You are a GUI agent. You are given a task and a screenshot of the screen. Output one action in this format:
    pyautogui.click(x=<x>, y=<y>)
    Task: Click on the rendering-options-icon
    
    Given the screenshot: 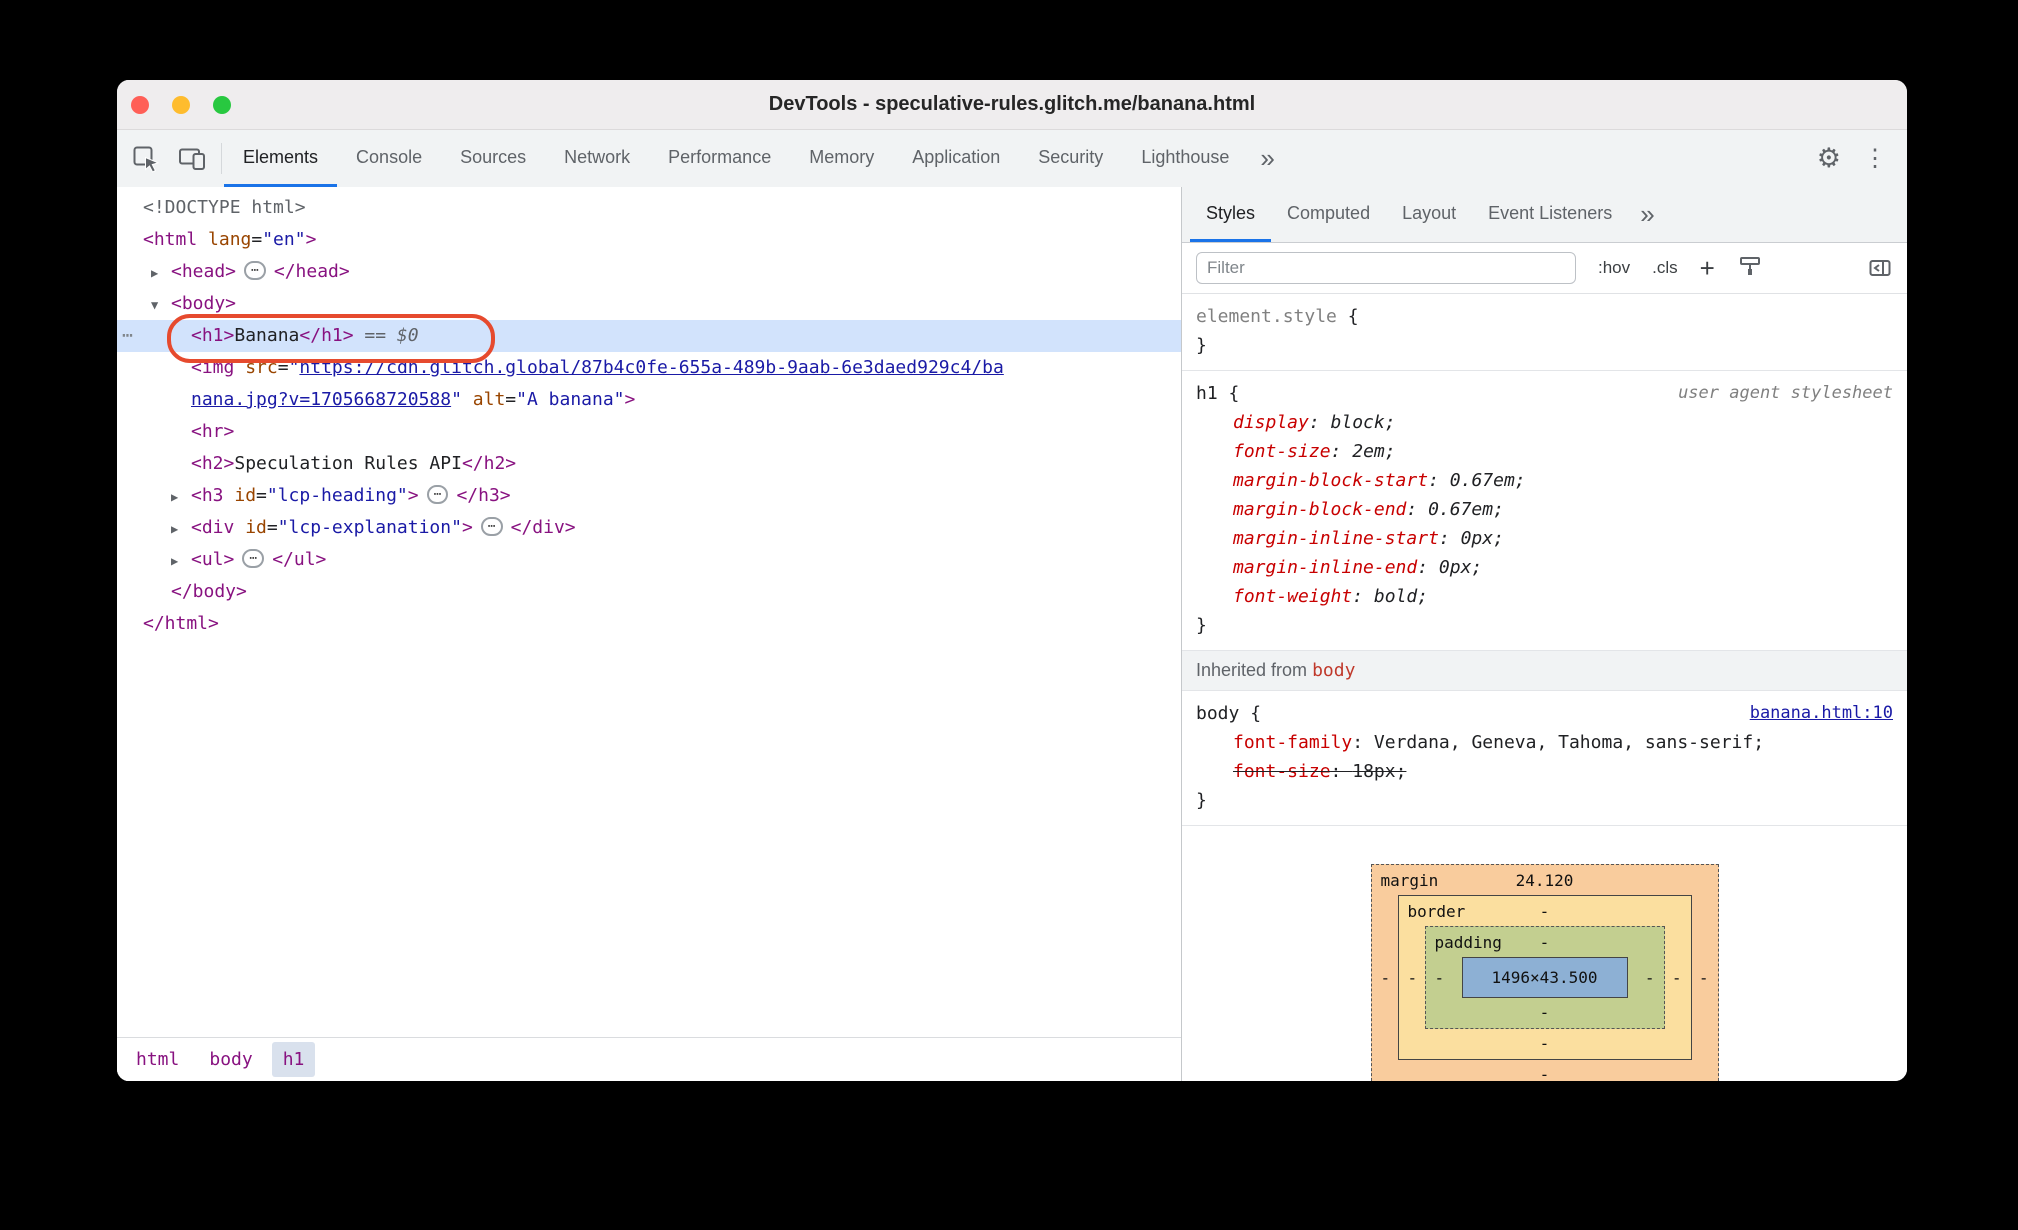 What is the action you would take?
    pyautogui.click(x=1750, y=268)
    